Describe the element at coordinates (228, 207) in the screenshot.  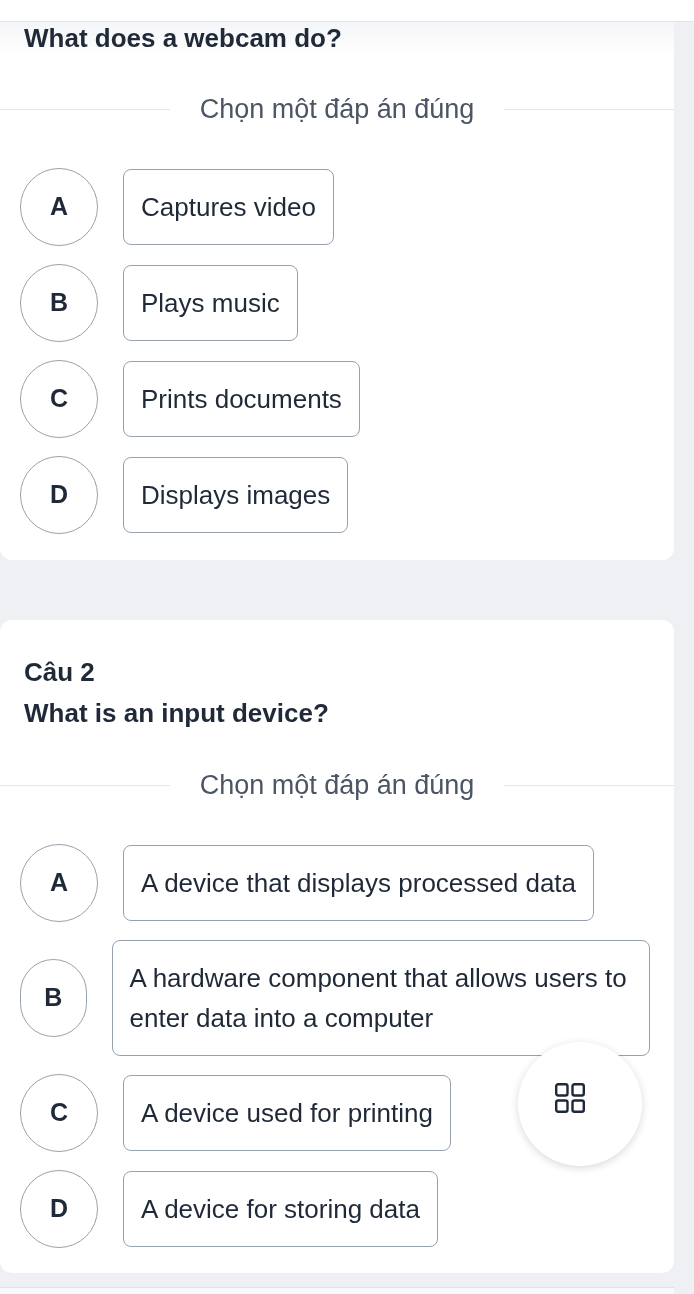
I see `option-button: Captures video` at that location.